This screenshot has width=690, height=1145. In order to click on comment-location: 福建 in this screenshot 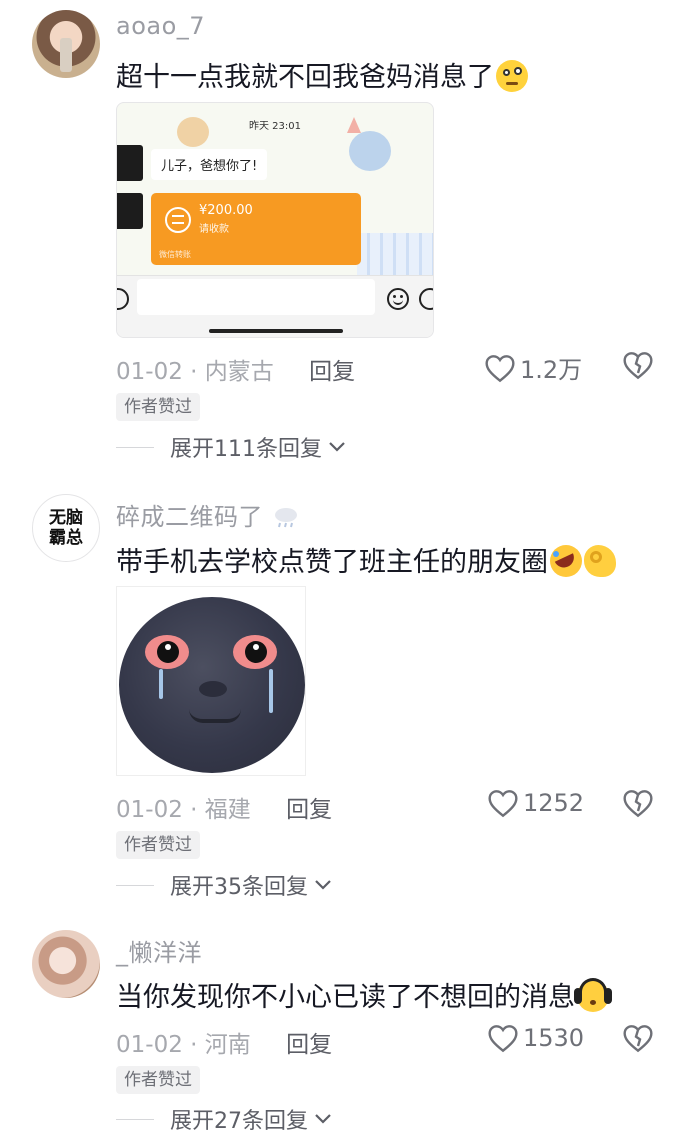, I will do `click(227, 810)`.